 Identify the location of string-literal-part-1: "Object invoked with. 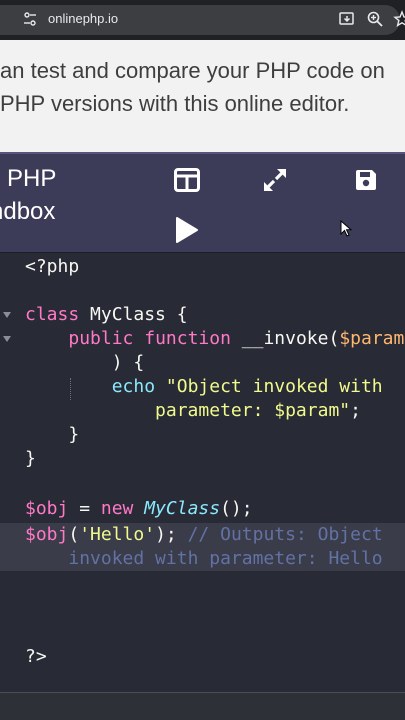
(274, 386).